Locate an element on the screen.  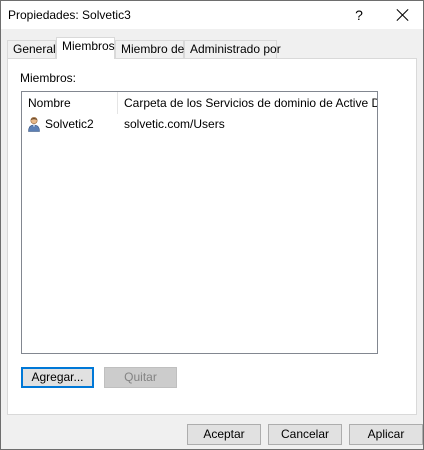
member-name-cell: Solvetic2 is located at coordinates (60, 124).